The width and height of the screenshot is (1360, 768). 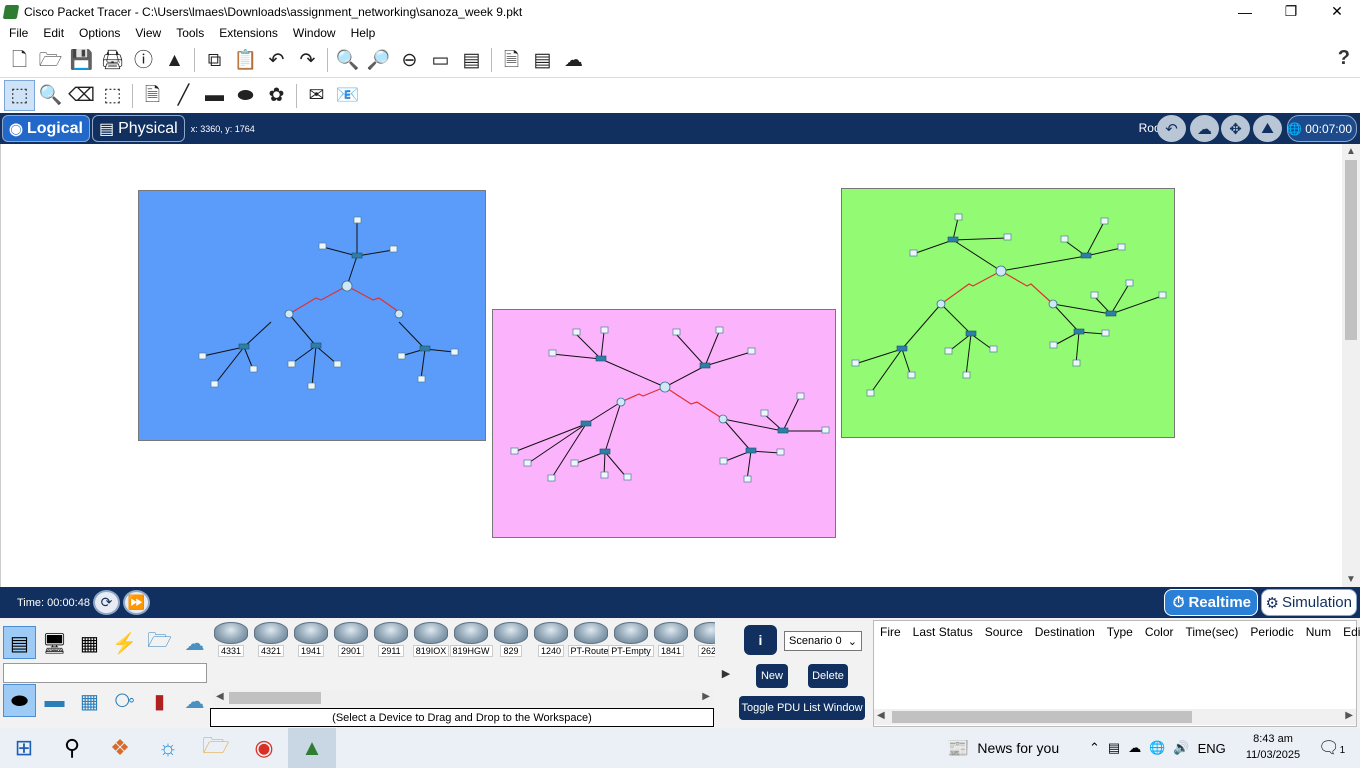 What do you see at coordinates (391, 639) in the screenshot?
I see `device-2911: 2911` at bounding box center [391, 639].